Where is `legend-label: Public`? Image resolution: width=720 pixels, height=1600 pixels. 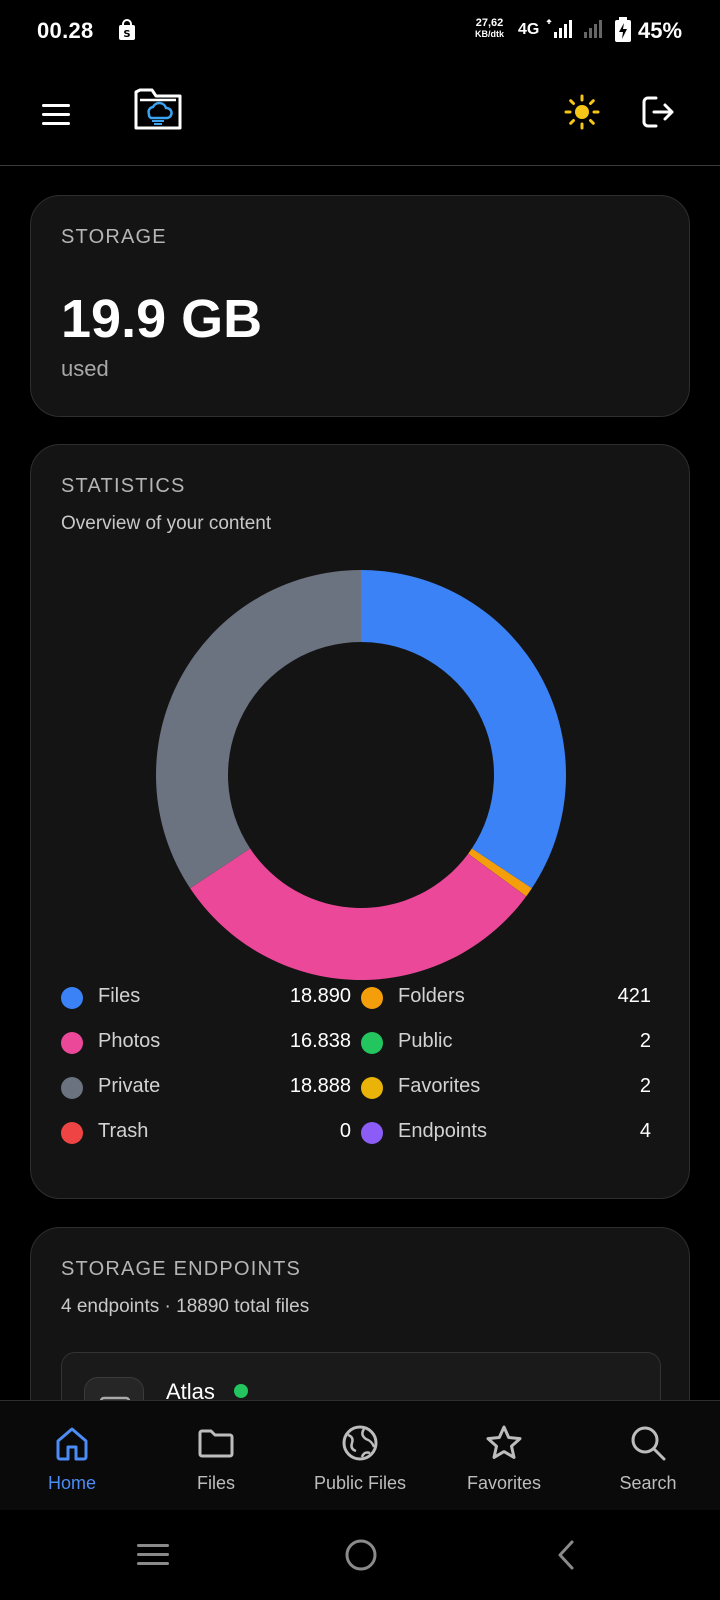 legend-label: Public is located at coordinates (425, 1041).